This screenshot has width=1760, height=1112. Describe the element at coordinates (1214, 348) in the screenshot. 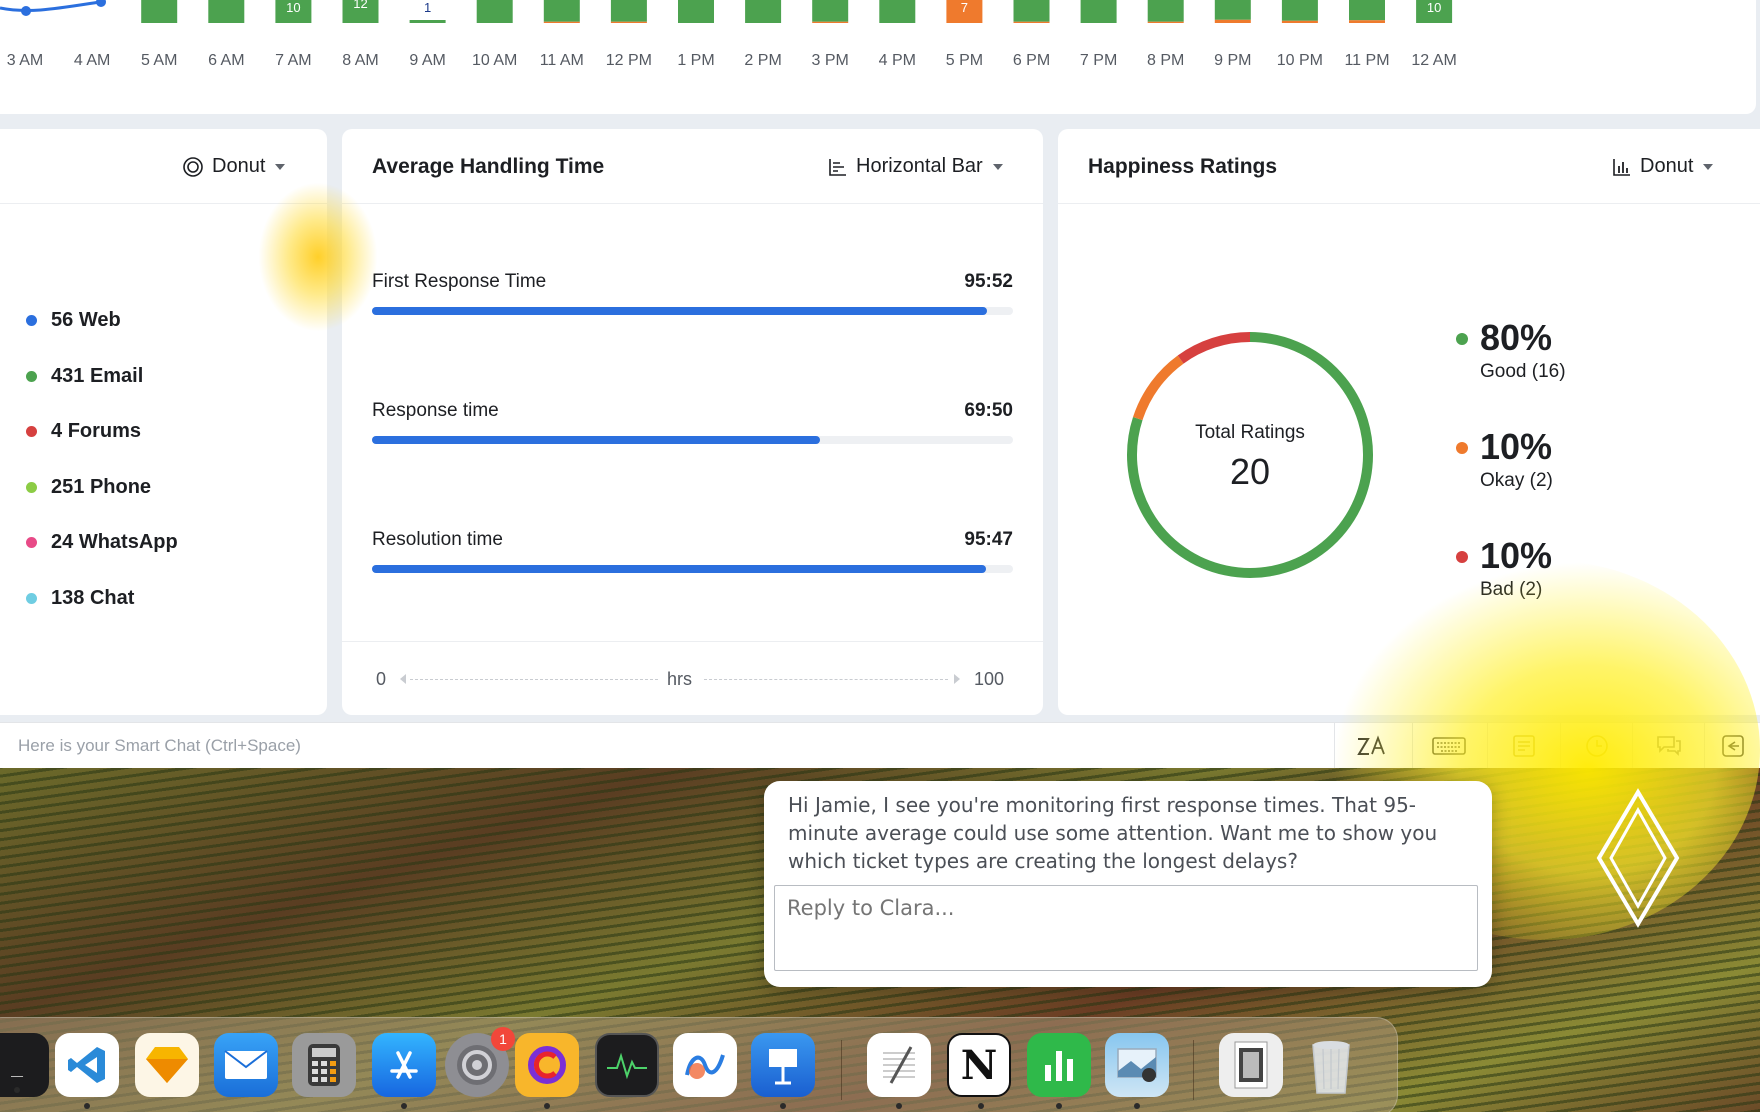

I see `donut-slice-bad` at that location.